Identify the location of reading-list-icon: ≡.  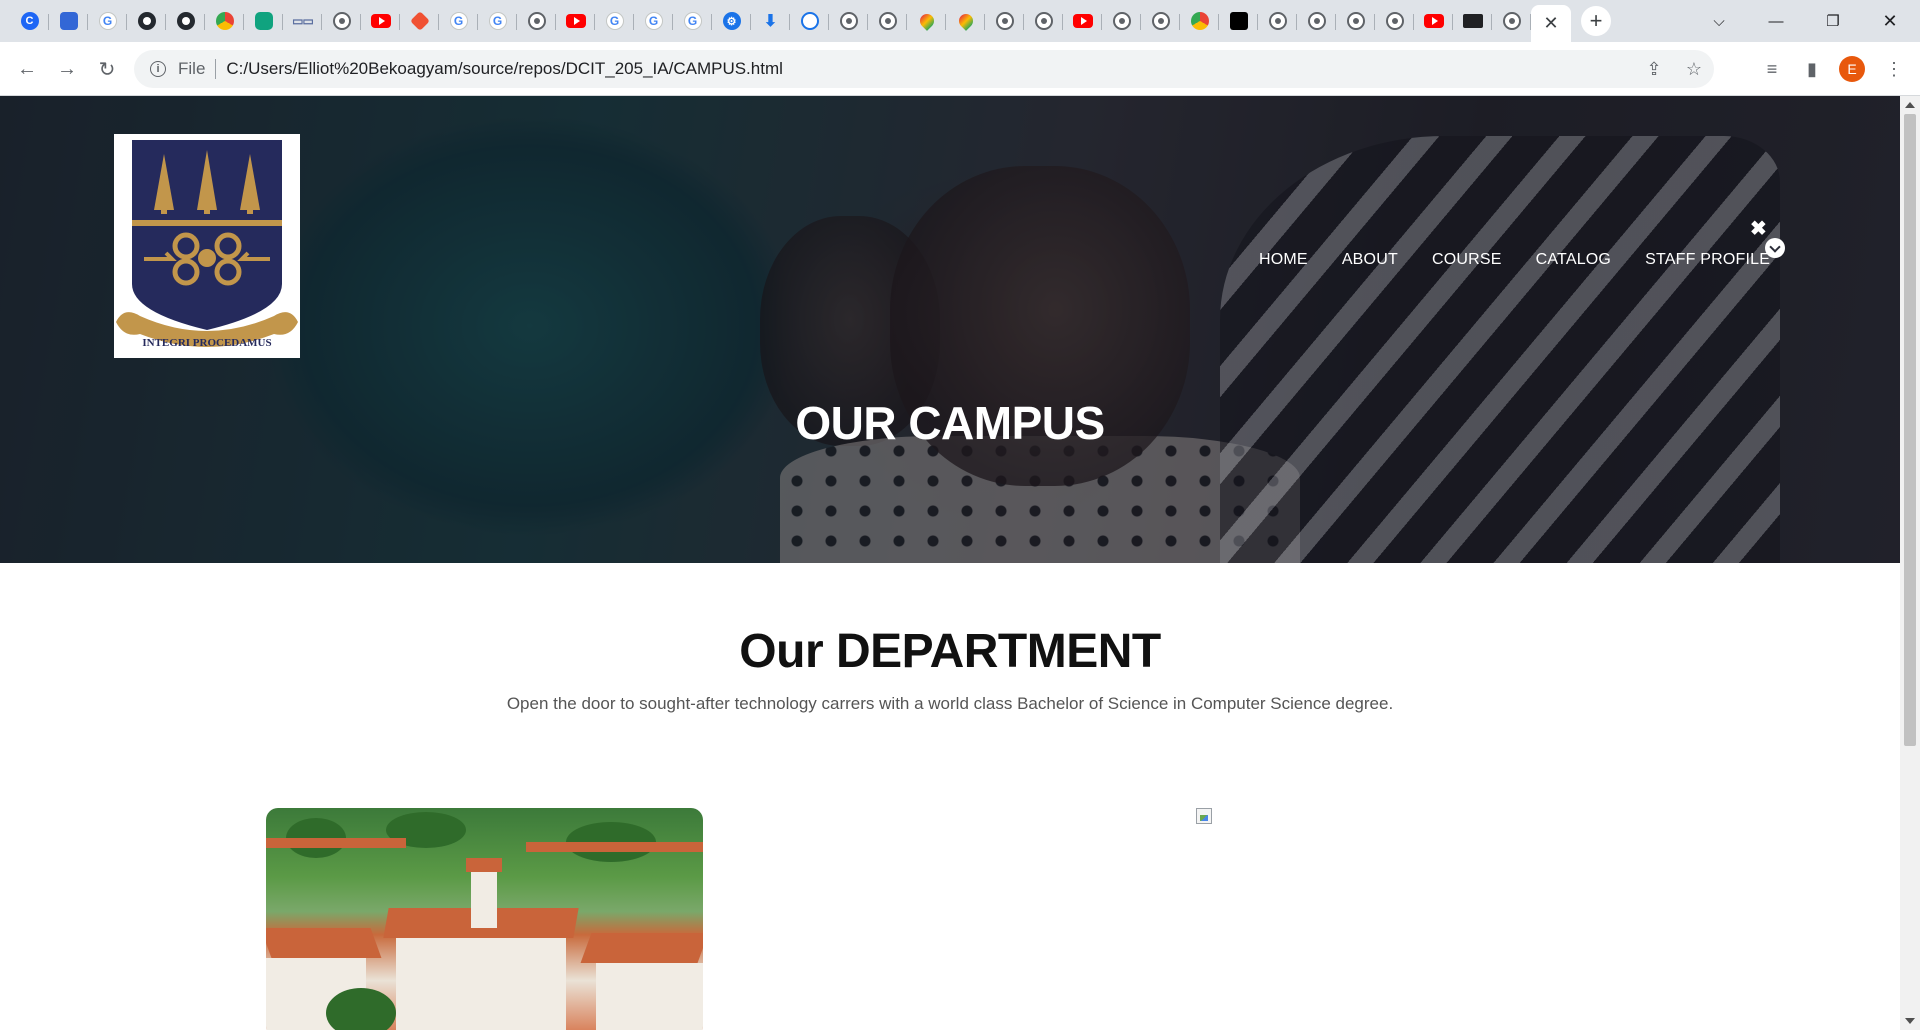
(1772, 69).